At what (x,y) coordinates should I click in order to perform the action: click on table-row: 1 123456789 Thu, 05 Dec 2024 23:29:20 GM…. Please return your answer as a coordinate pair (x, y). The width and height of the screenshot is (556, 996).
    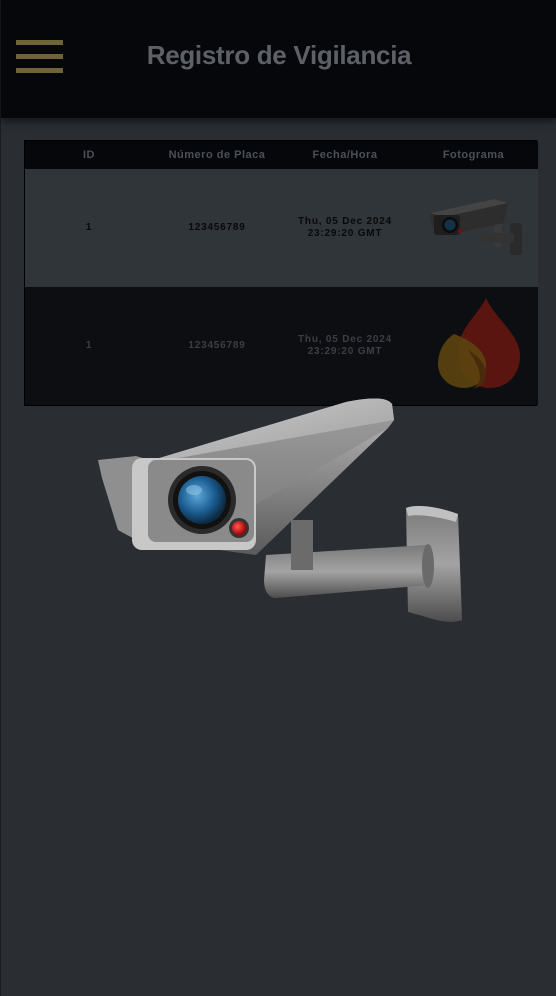
    Looking at the image, I should click on (281, 228).